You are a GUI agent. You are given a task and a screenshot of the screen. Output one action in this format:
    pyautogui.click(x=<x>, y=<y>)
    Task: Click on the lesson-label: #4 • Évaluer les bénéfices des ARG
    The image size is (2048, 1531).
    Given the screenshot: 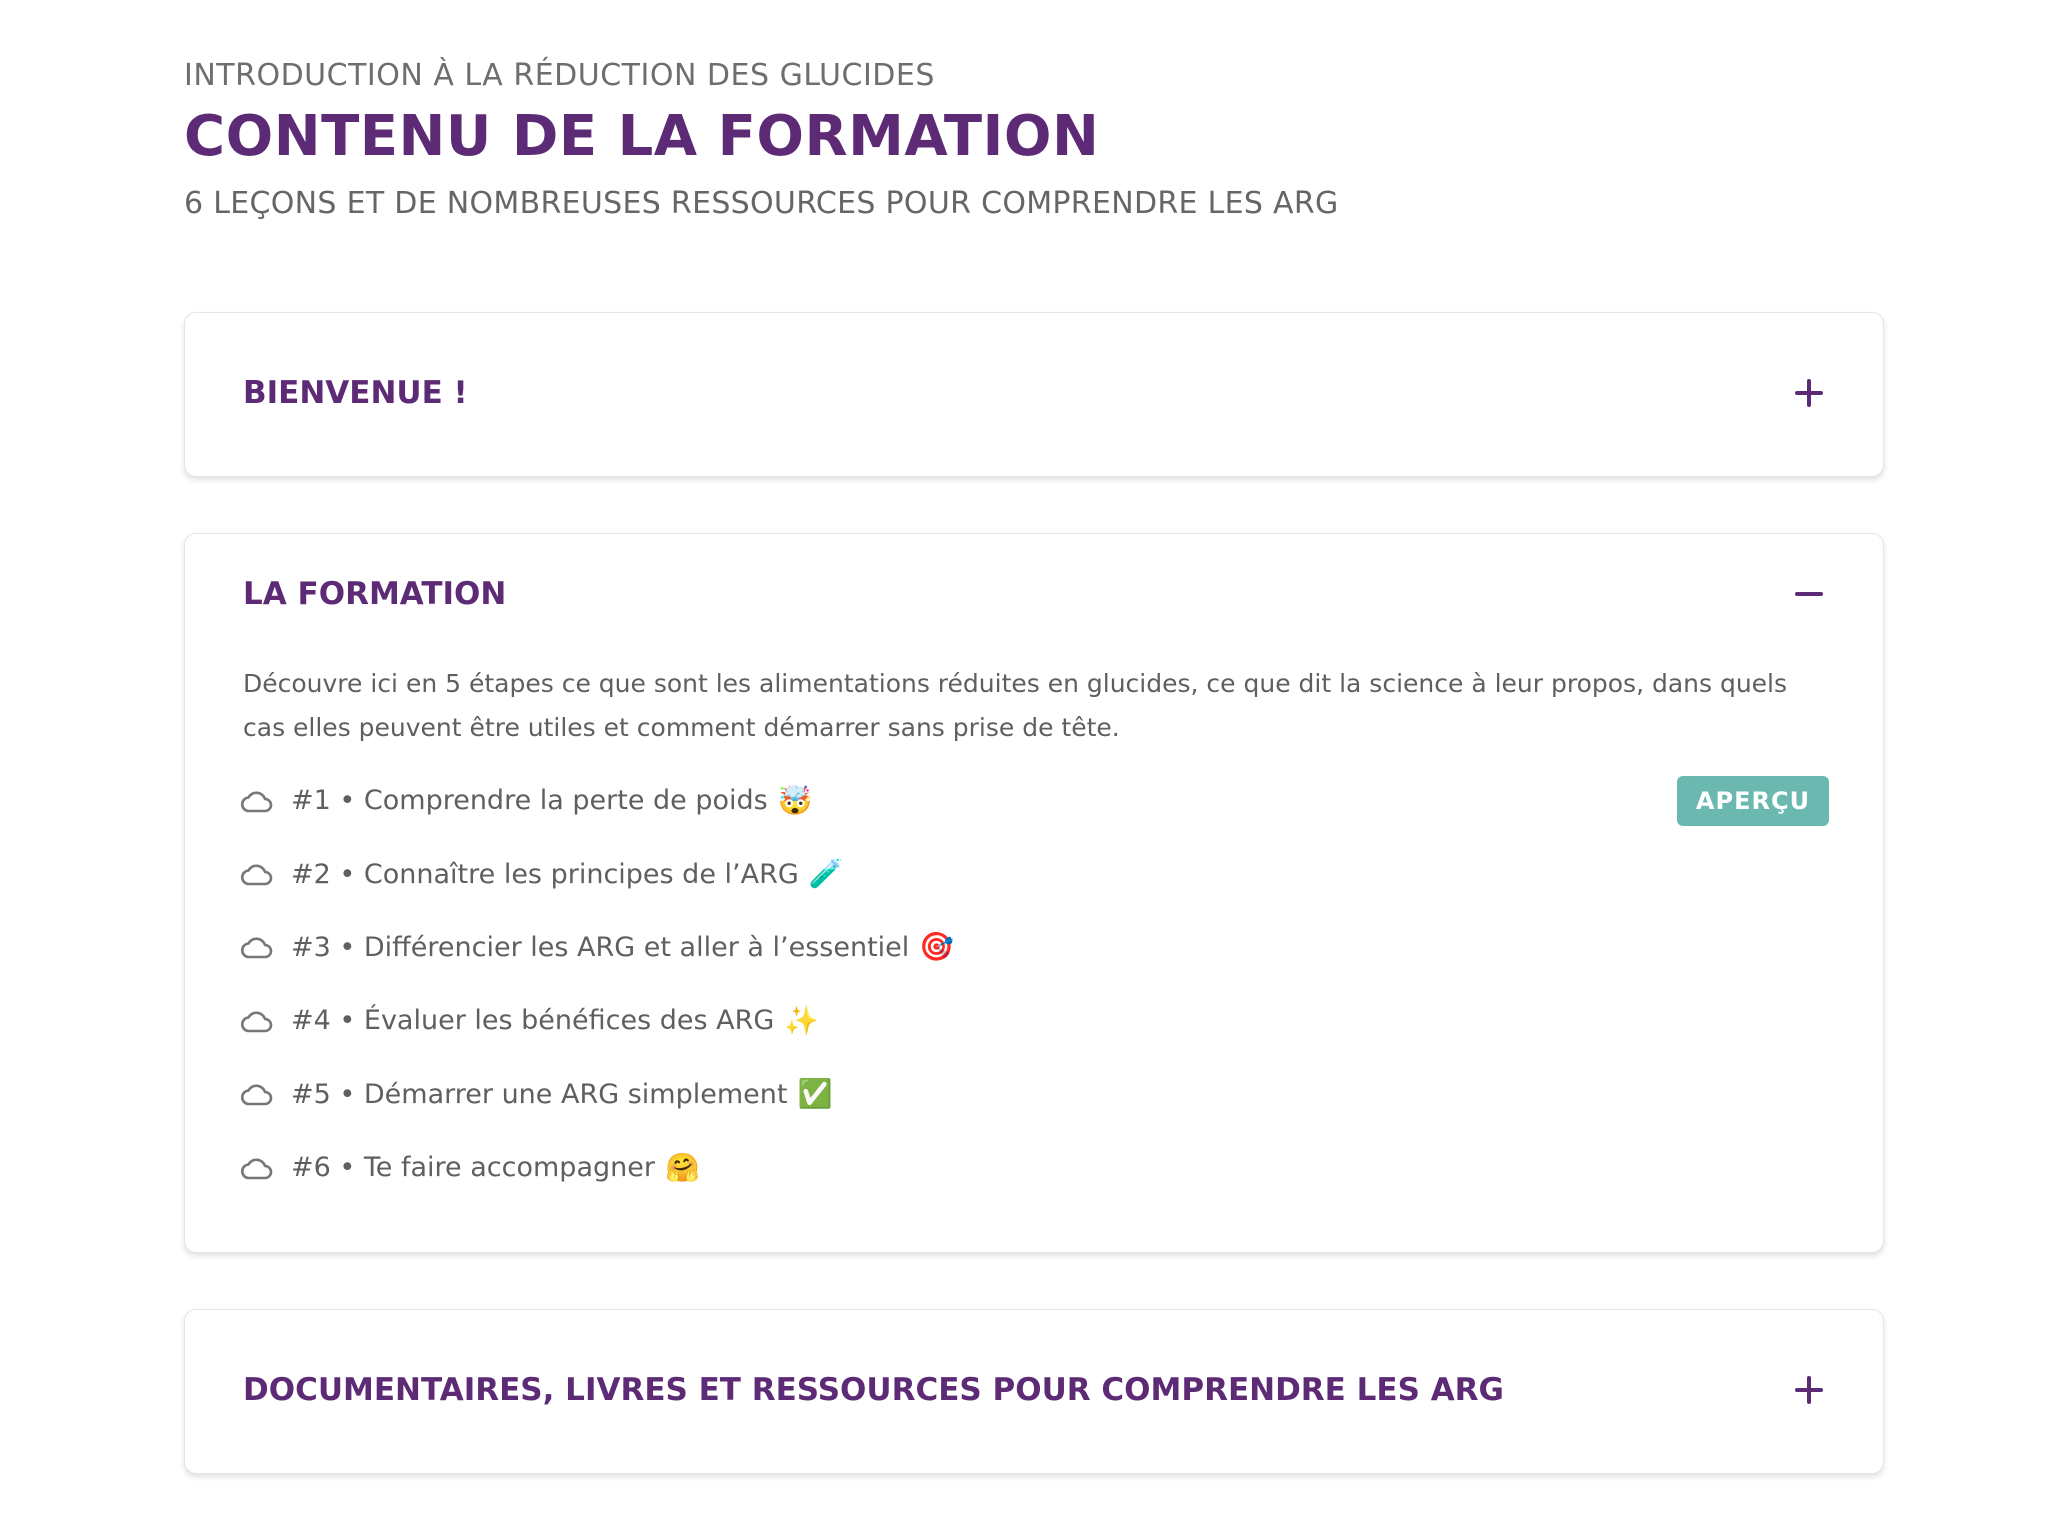 What is the action you would take?
    pyautogui.click(x=533, y=1021)
    